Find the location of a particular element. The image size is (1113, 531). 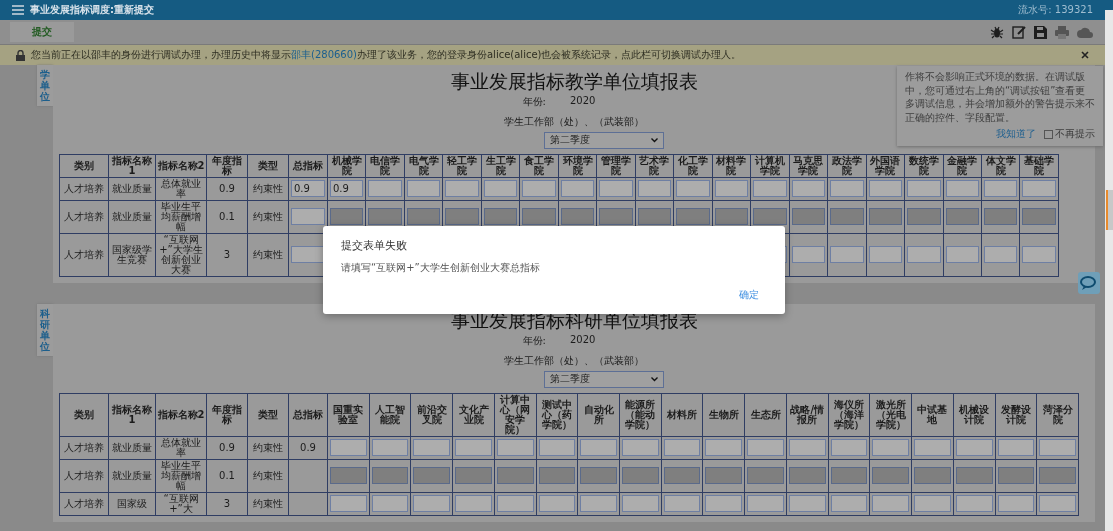

edit-icon is located at coordinates (1019, 32).